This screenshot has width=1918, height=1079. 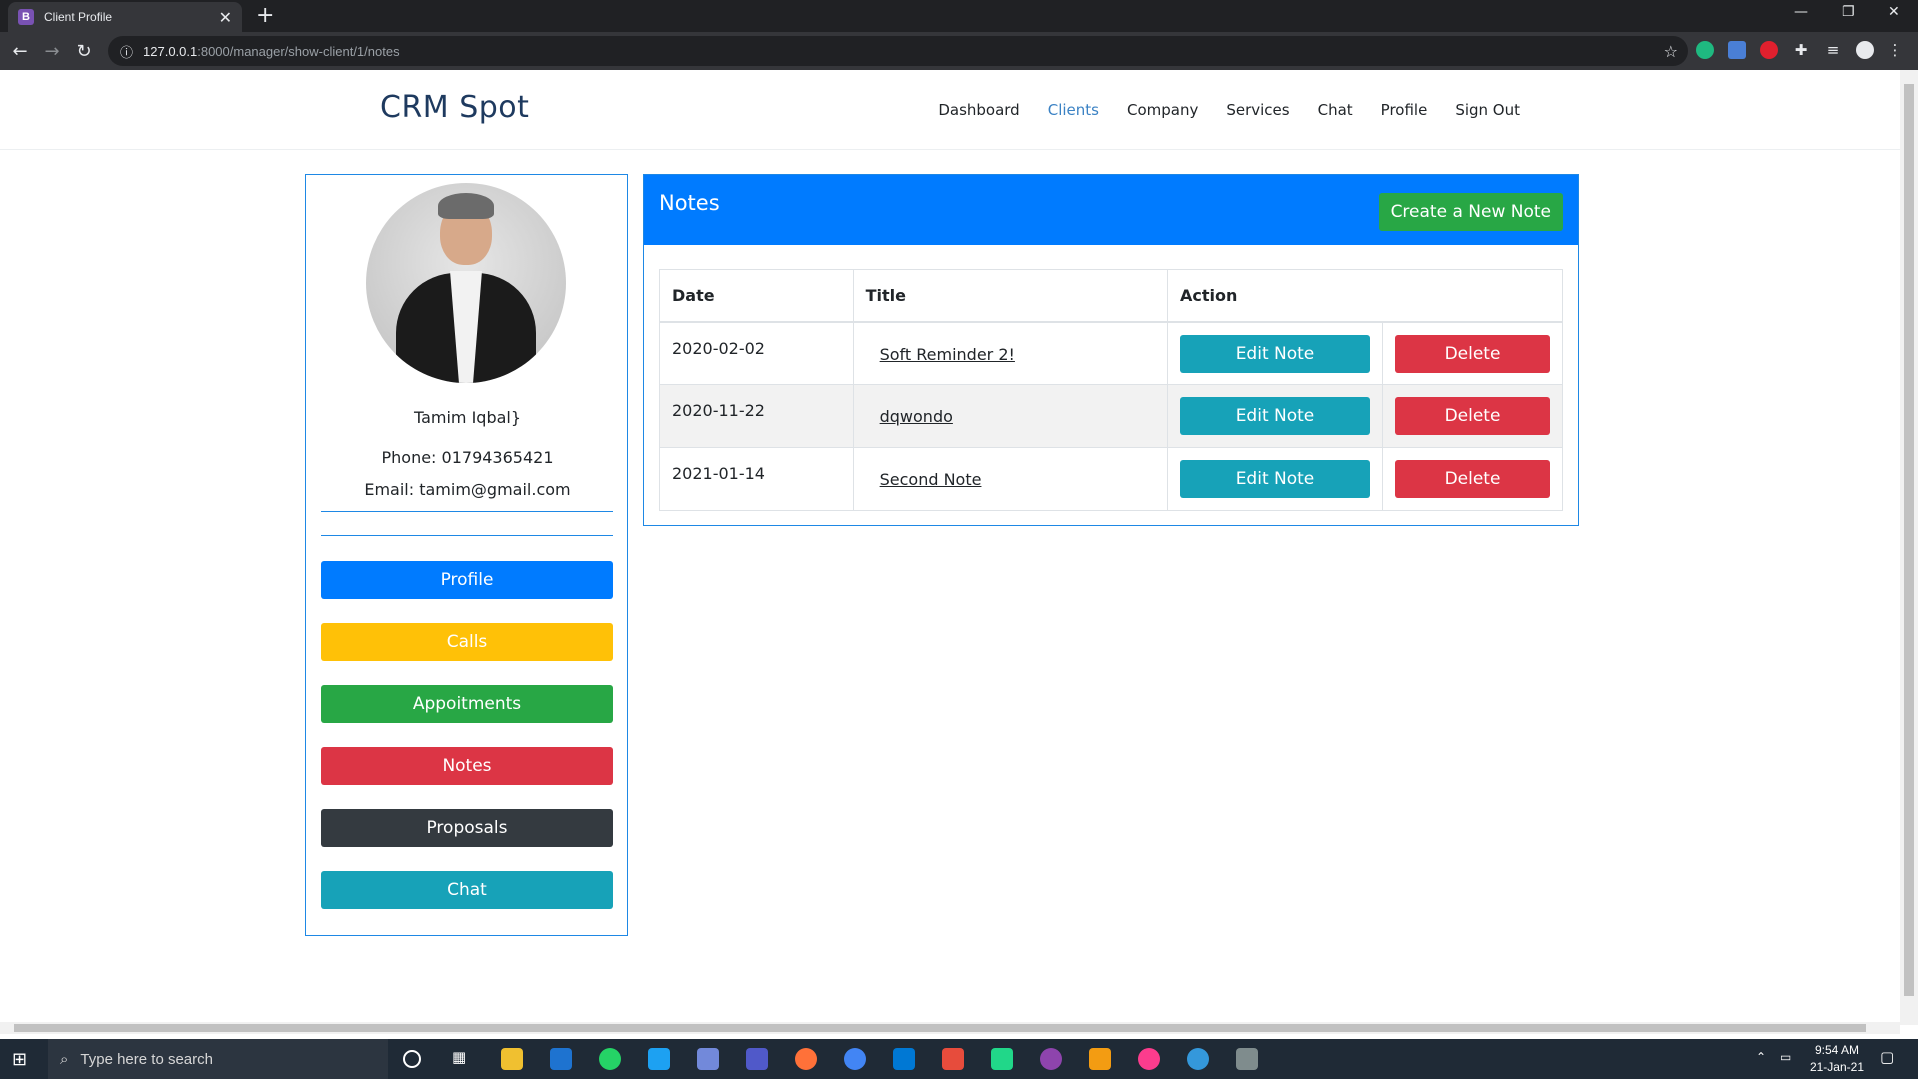 What do you see at coordinates (463, 1059) in the screenshot?
I see `task-view-icon: ▦` at bounding box center [463, 1059].